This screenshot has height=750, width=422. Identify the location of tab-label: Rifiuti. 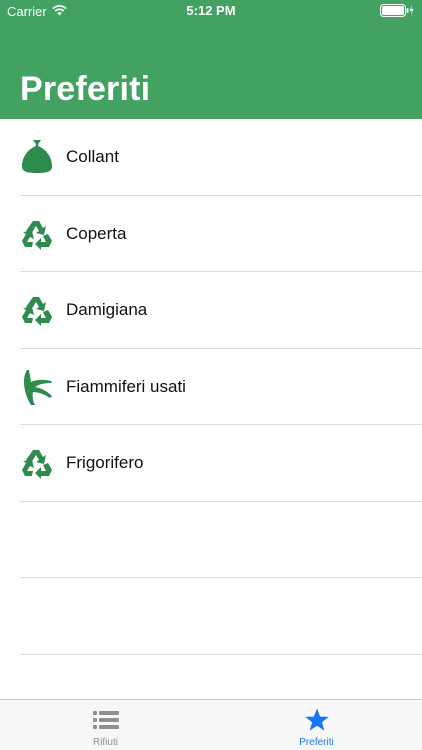
(105, 742).